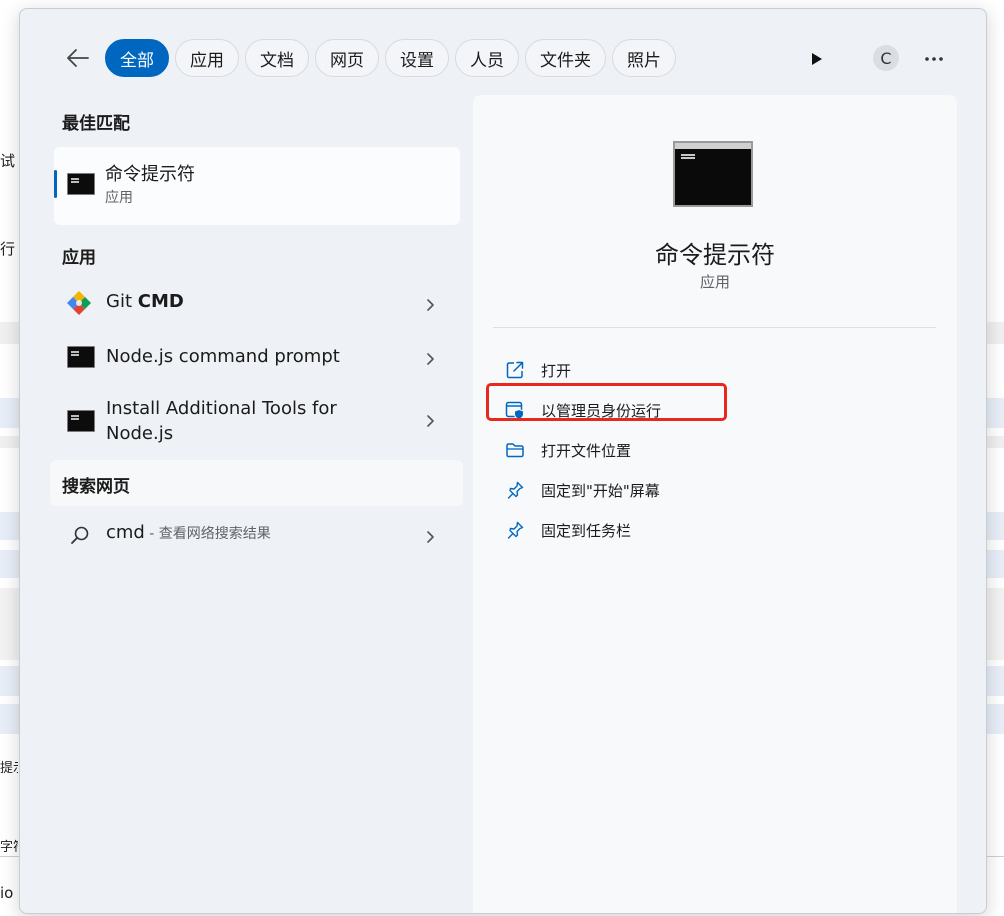 This screenshot has width=1004, height=916. I want to click on web-search-header: 搜索网页, so click(96, 487).